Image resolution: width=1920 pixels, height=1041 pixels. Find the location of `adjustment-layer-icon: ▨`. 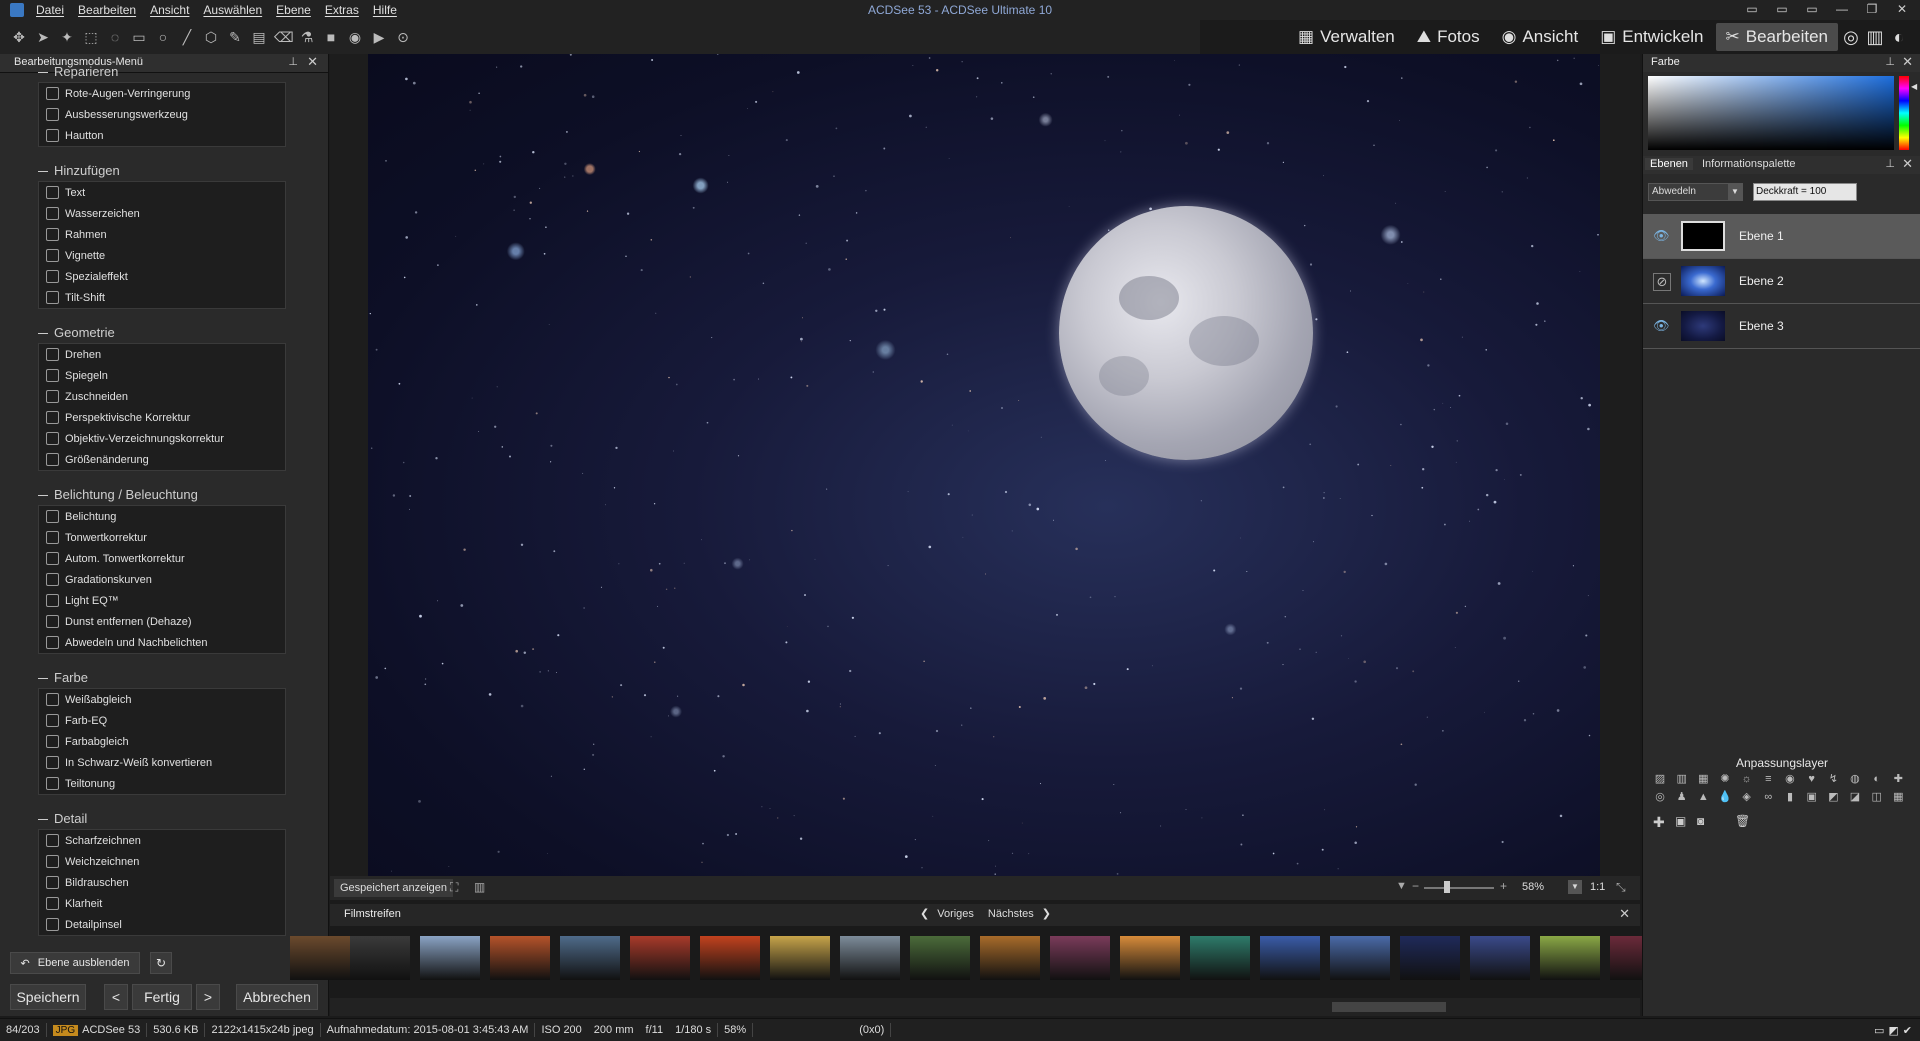

adjustment-layer-icon: ▨ is located at coordinates (1660, 779).